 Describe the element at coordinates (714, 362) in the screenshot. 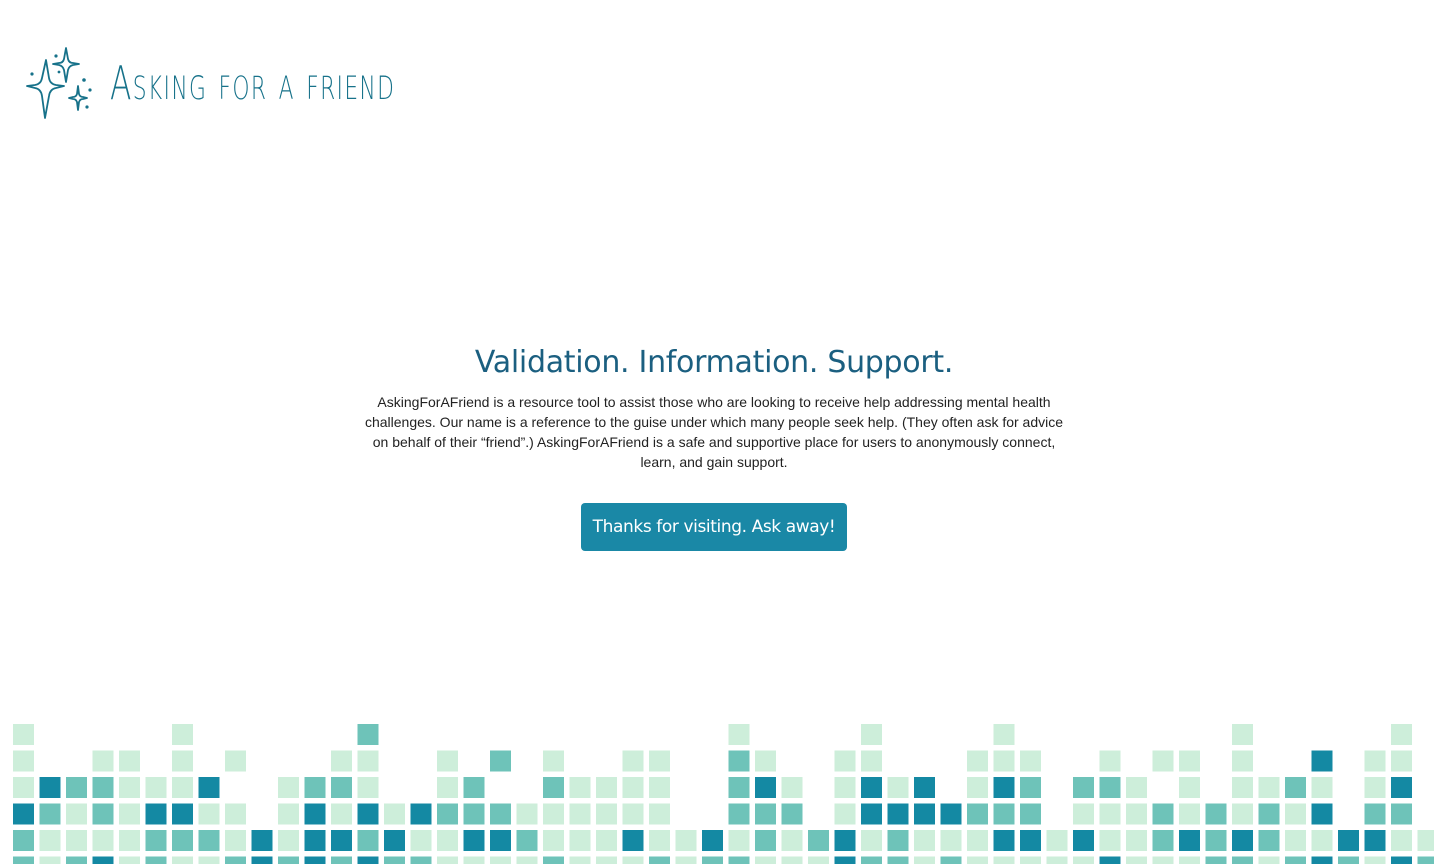

I see `hero-title: Validation. Information. Support.` at that location.